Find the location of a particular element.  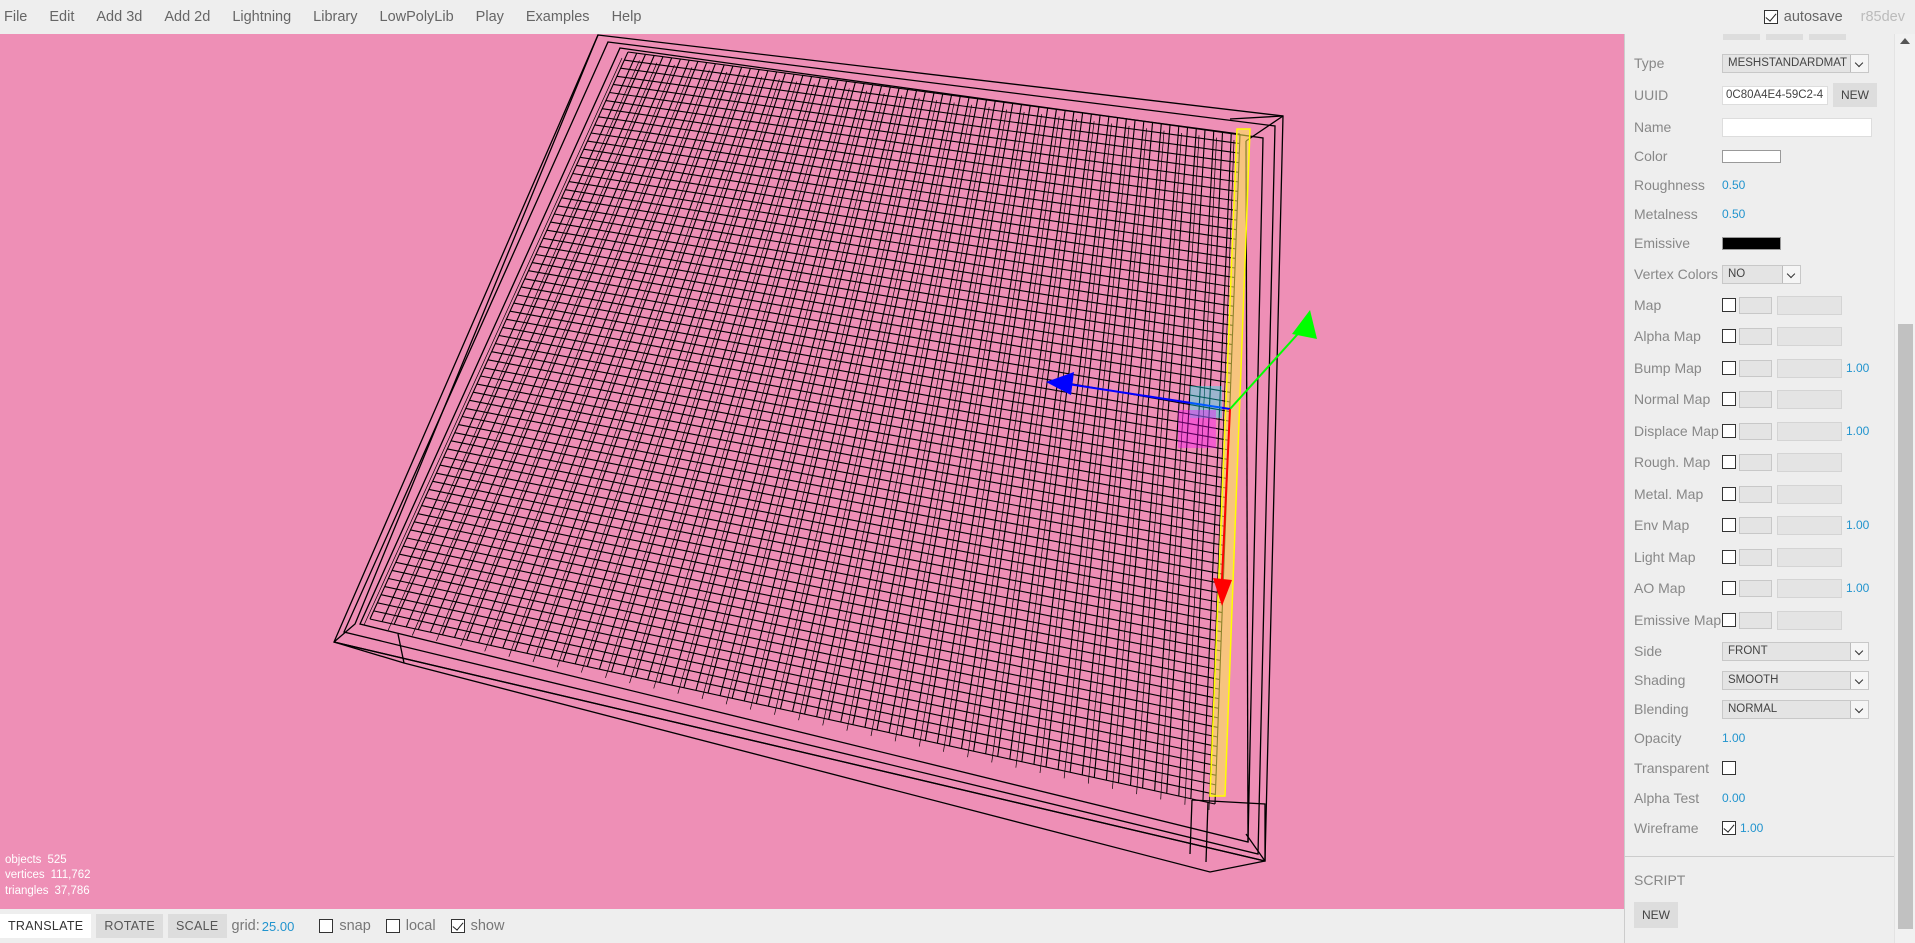

bump-map-row: Bump Map 1.00 is located at coordinates (1764, 368).